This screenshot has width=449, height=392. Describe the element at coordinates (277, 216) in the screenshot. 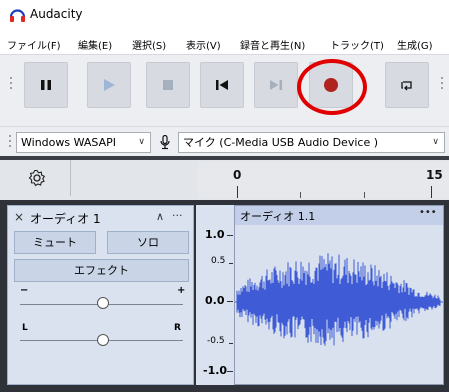

I see `clip-name: オーディオ 1.1` at that location.